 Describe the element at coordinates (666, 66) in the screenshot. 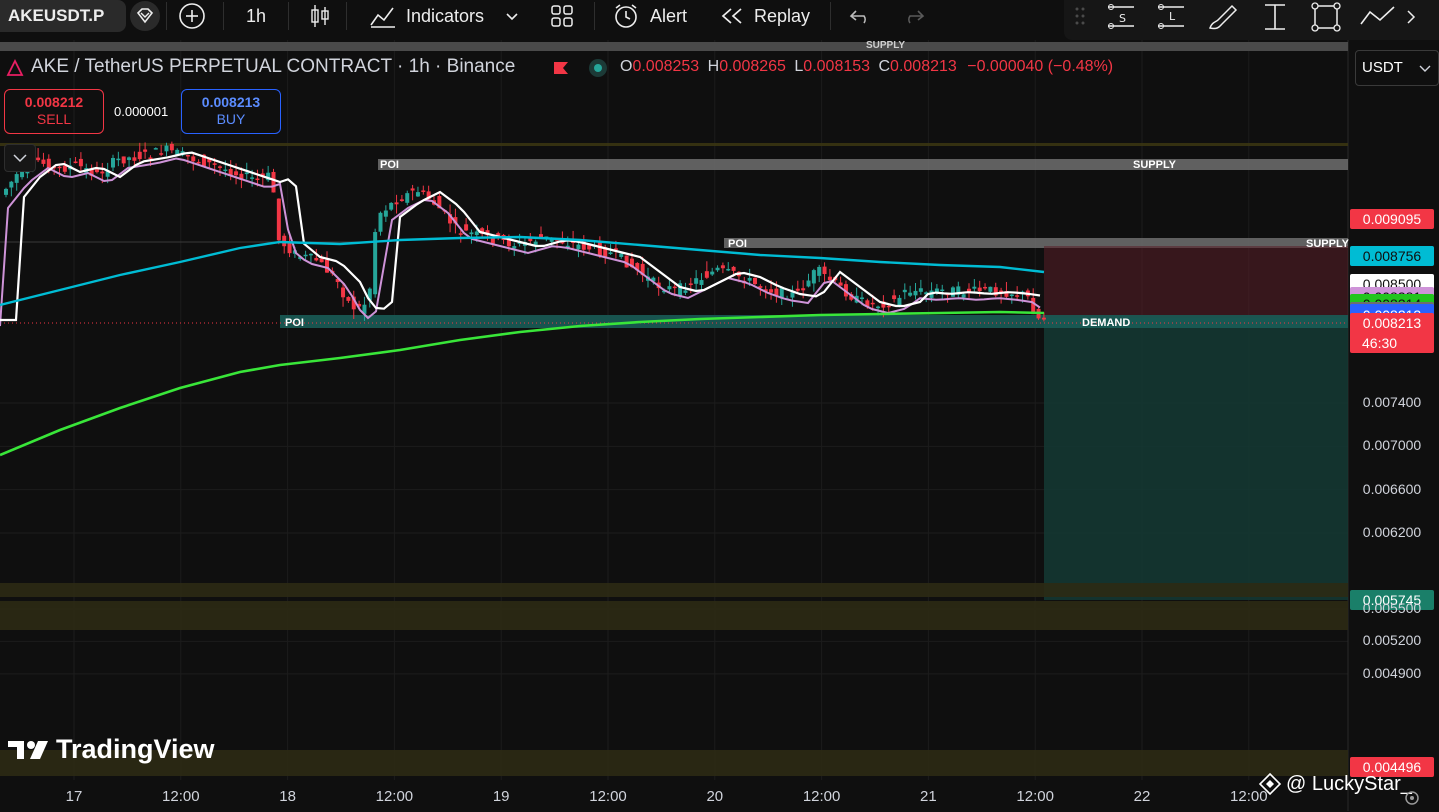

I see `open-value: 0.008253` at that location.